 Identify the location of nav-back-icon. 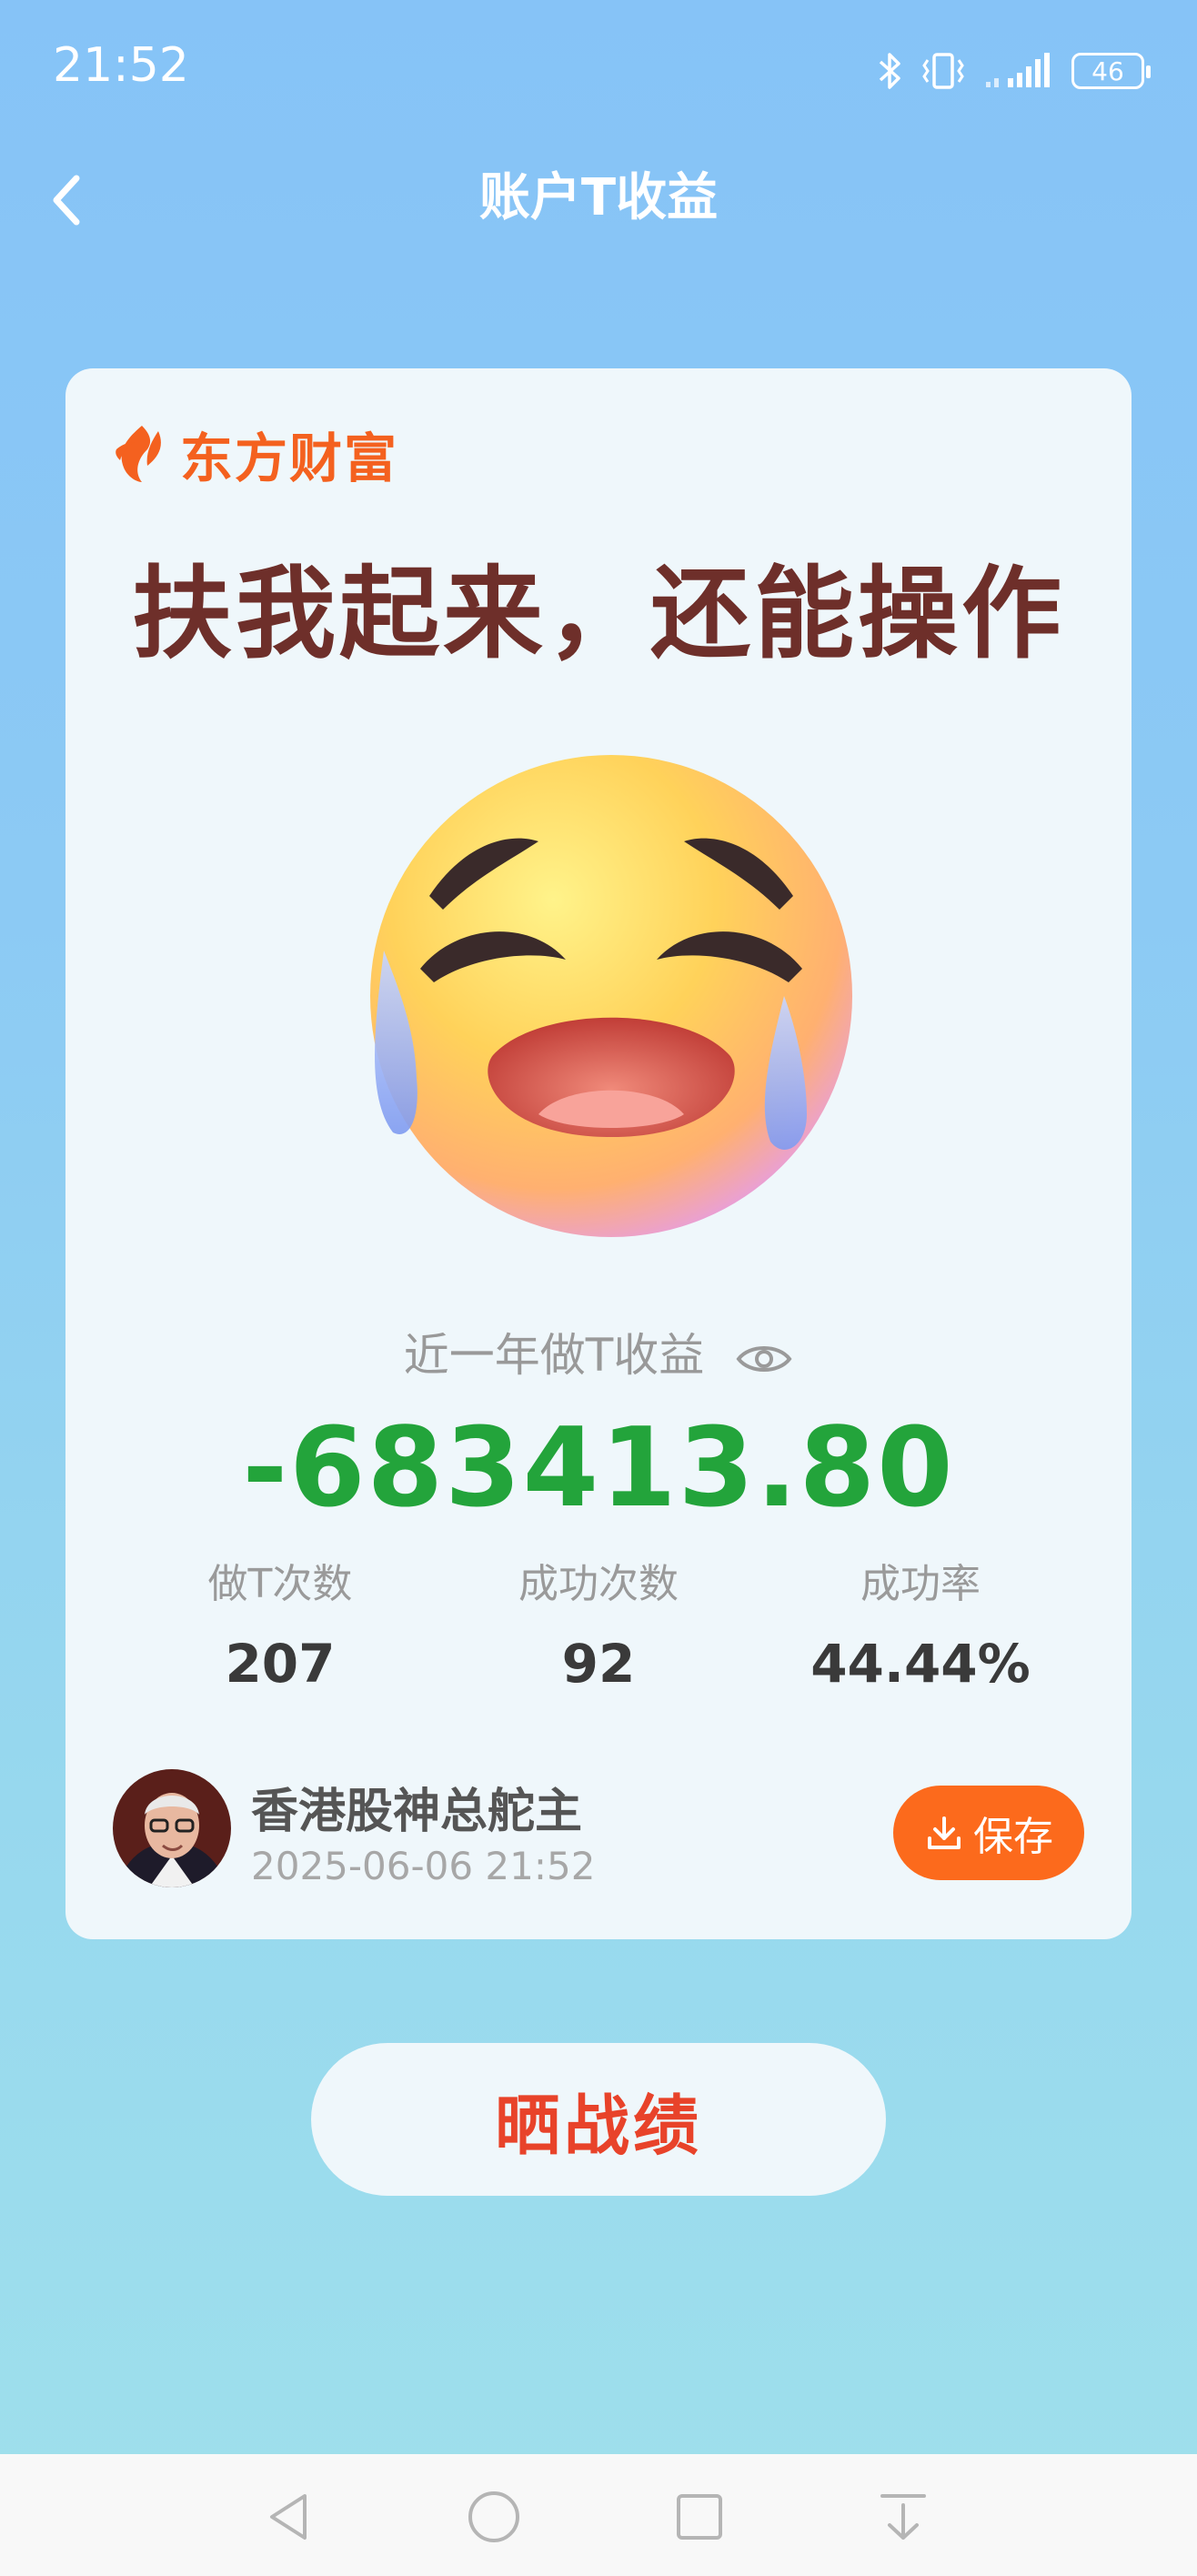
(291, 2517).